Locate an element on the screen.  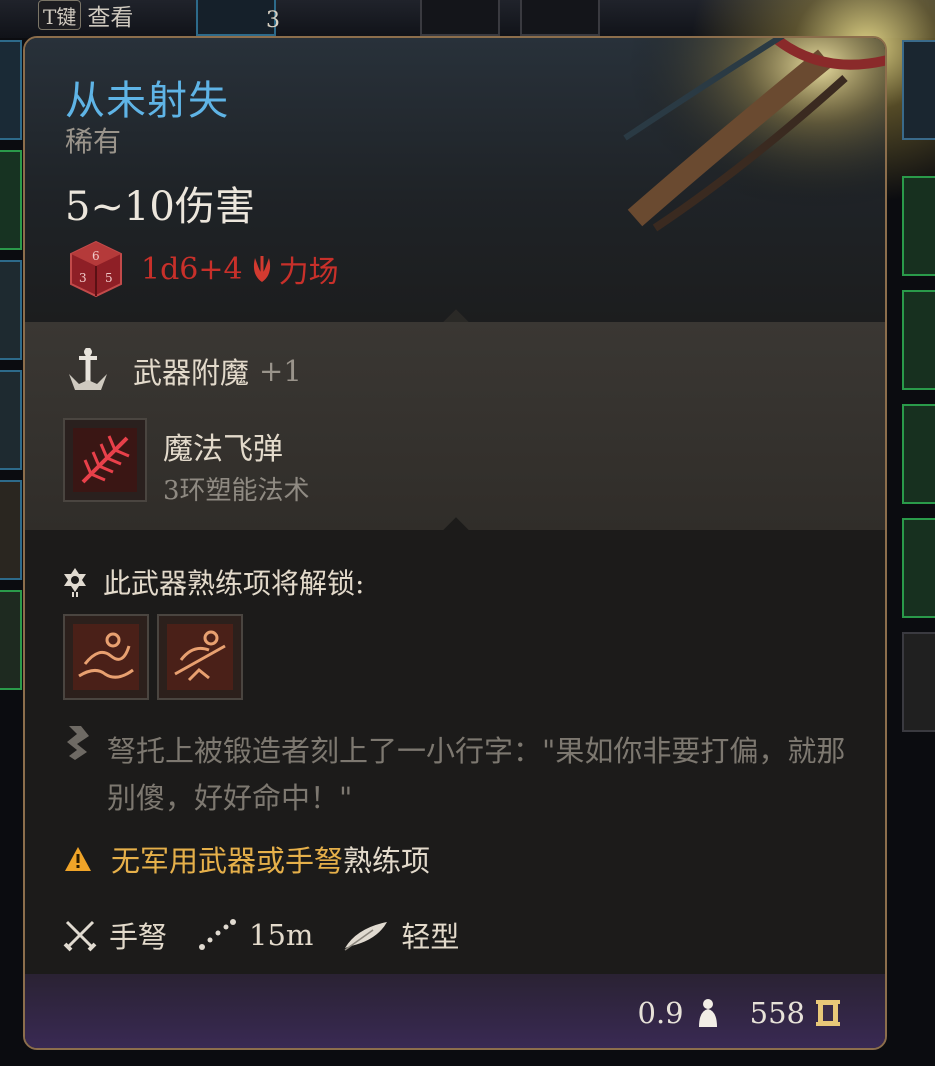
damage-range: 5~10伤害 is located at coordinates (160, 207).